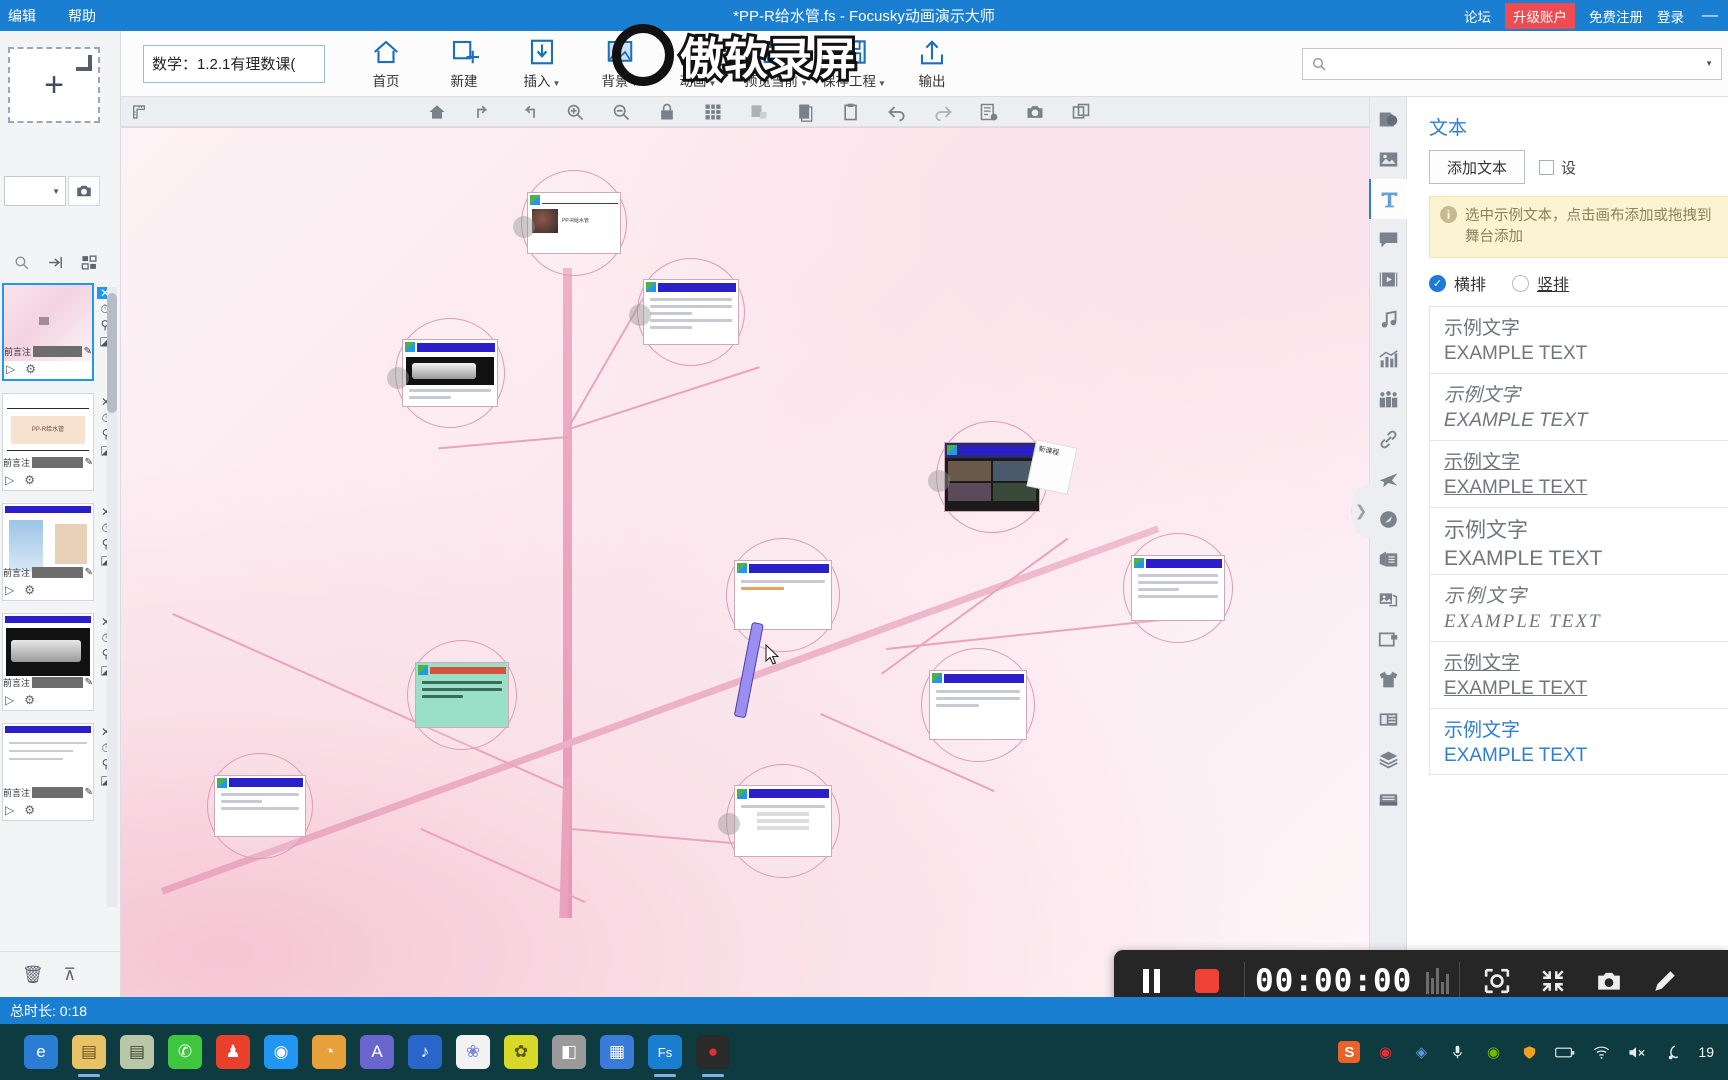 Image resolution: width=1728 pixels, height=1080 pixels. I want to click on orientation-vertical: 竖排, so click(1540, 283).